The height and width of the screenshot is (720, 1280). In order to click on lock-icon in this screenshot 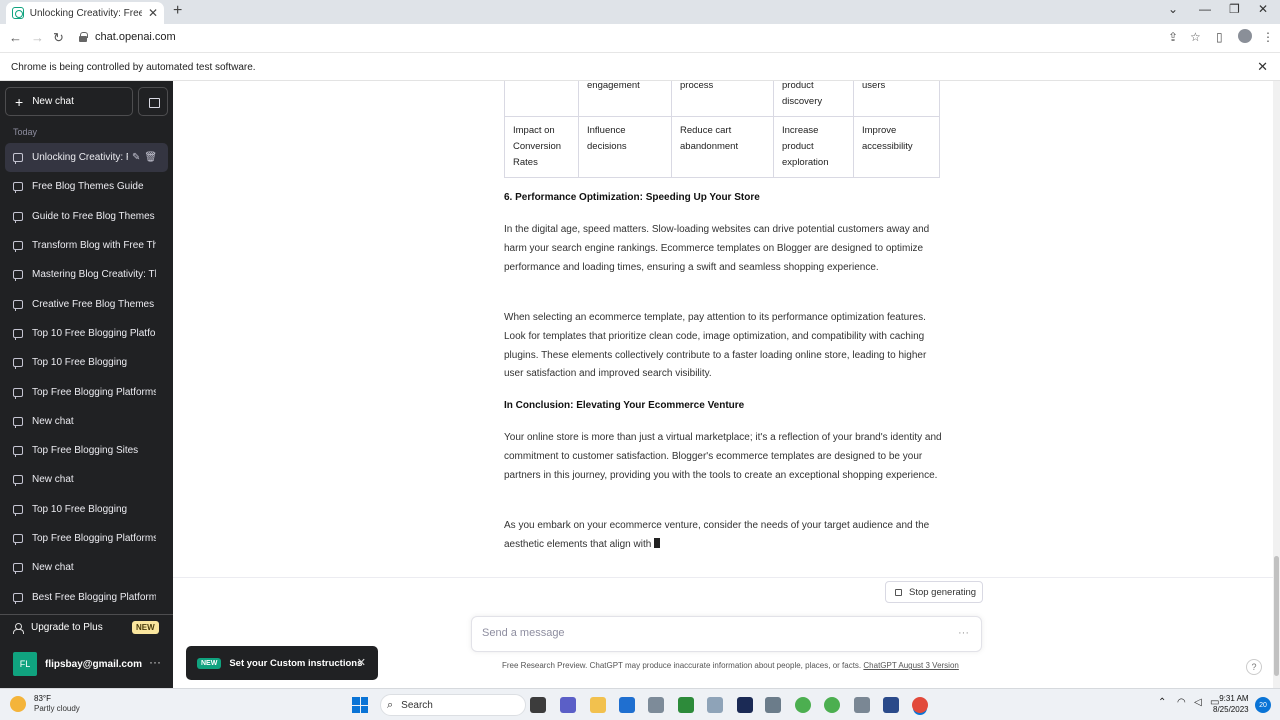, I will do `click(83, 37)`.